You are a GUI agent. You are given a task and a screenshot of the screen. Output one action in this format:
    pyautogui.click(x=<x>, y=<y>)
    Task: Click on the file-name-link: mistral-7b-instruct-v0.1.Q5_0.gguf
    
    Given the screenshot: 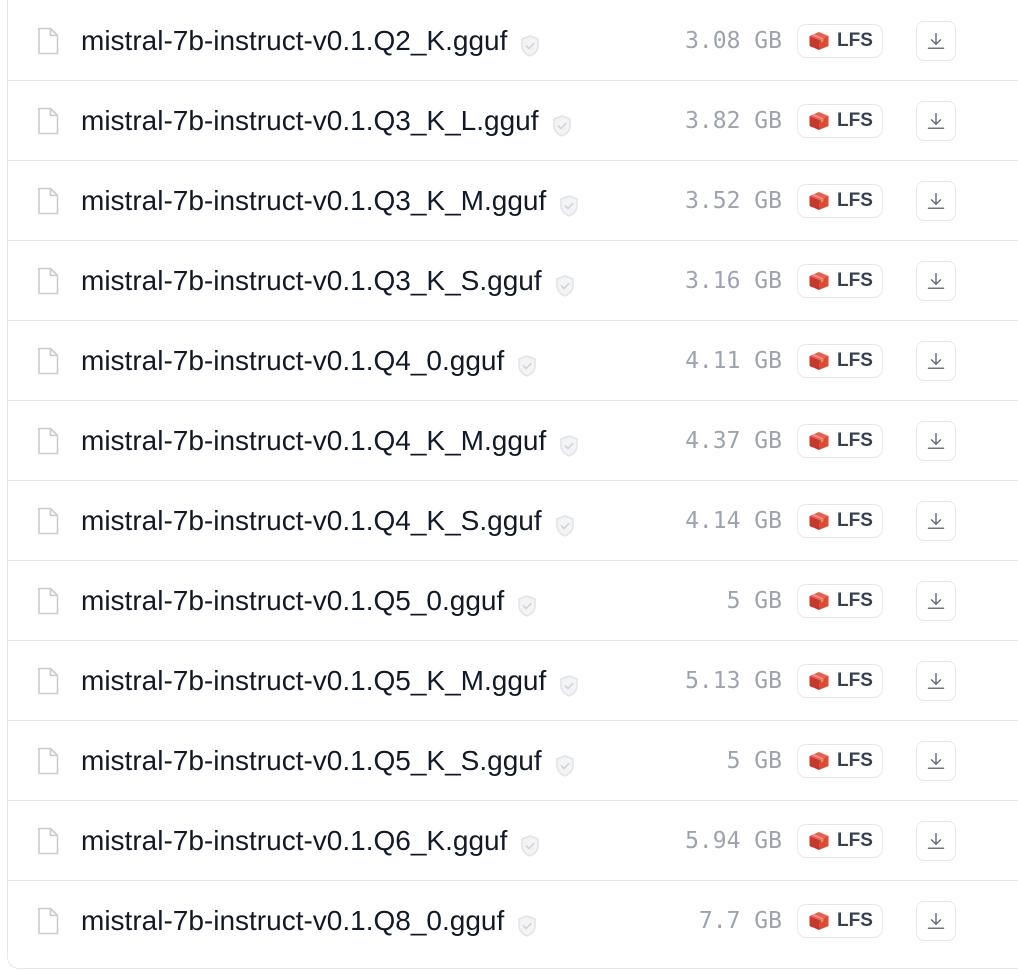 What is the action you would take?
    pyautogui.click(x=309, y=601)
    